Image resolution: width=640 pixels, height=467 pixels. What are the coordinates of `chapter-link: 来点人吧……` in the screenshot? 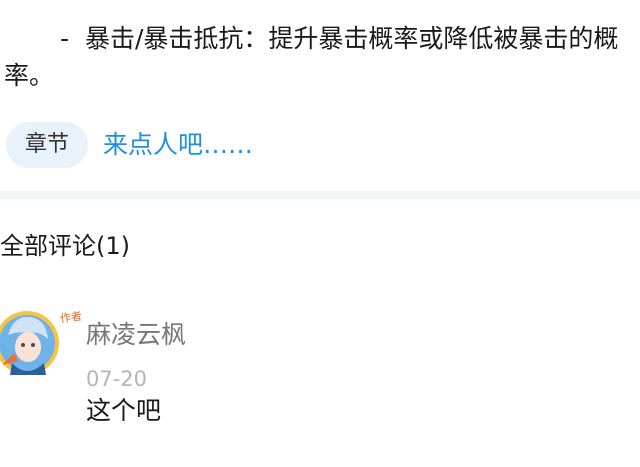 It's located at (178, 145).